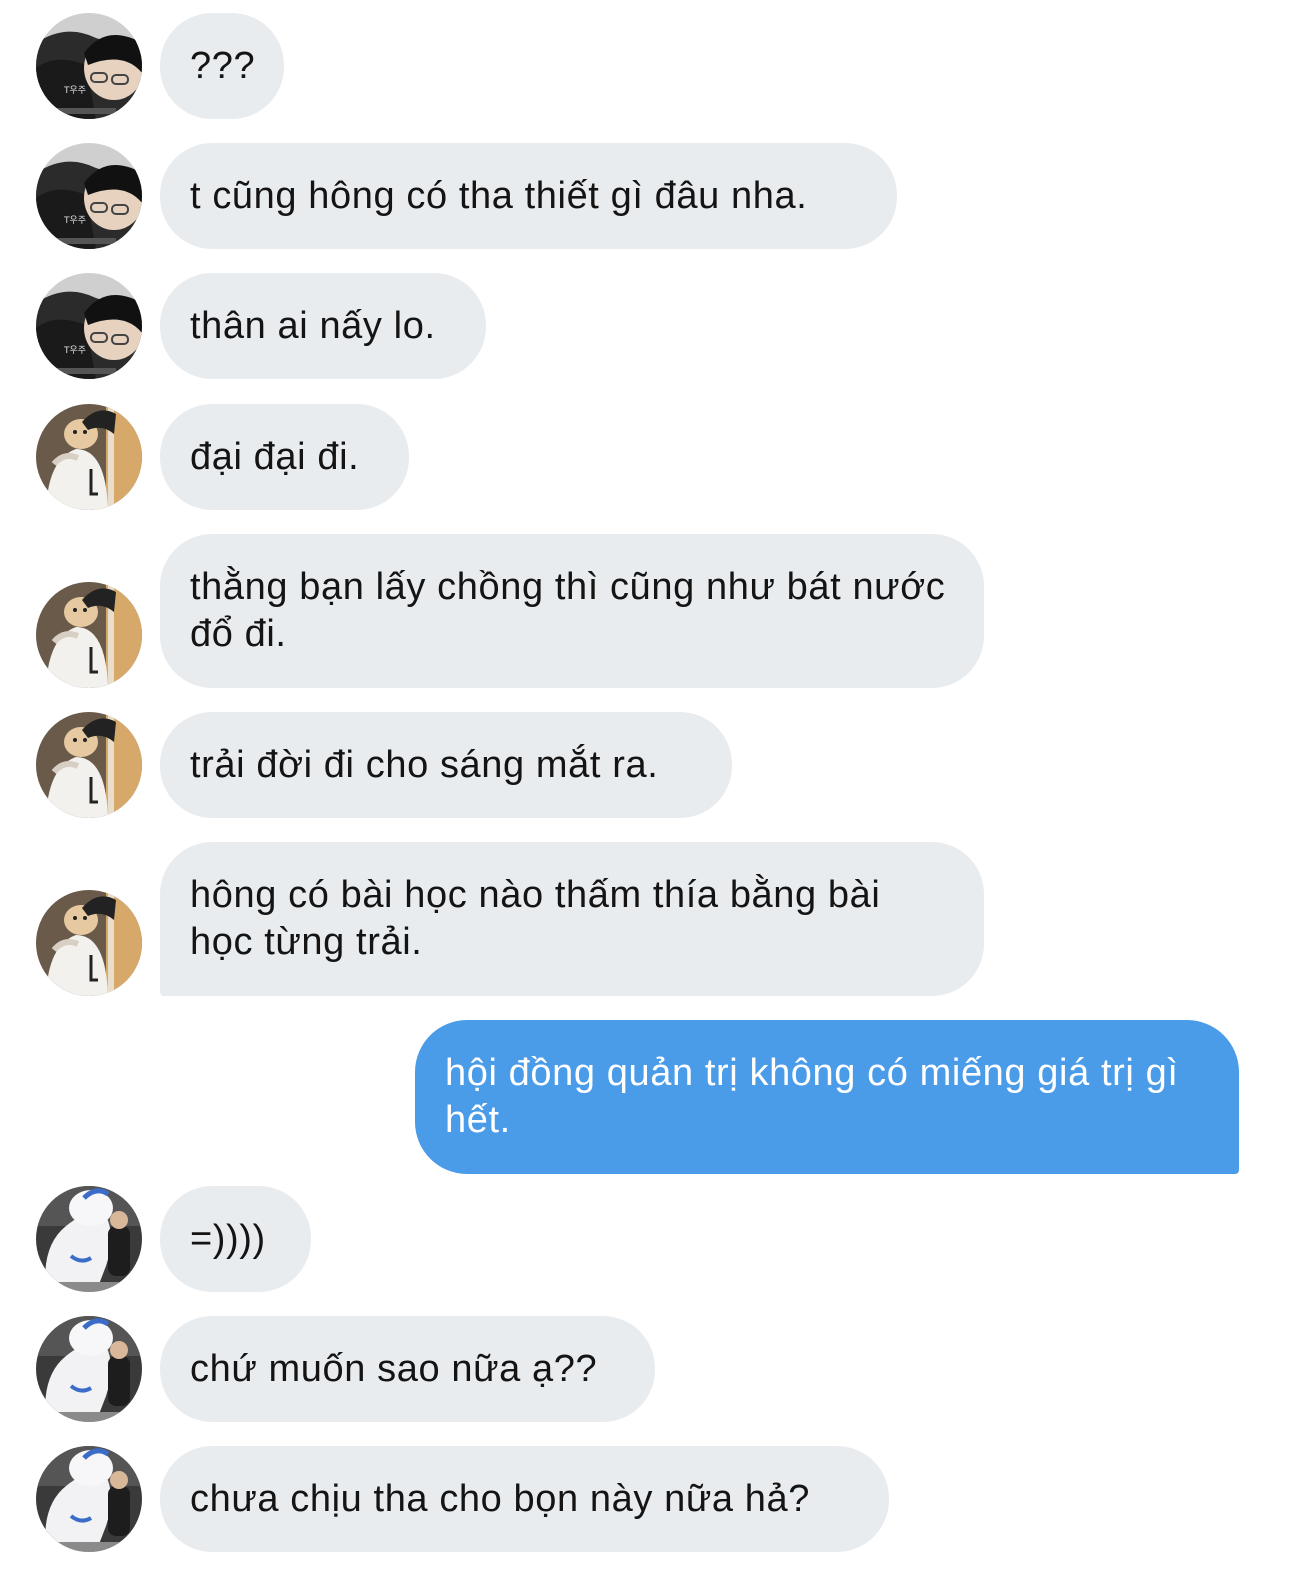 The image size is (1290, 1588). Describe the element at coordinates (323, 326) in the screenshot. I see `message-bubble-incoming: thân ai nấy lo.` at that location.